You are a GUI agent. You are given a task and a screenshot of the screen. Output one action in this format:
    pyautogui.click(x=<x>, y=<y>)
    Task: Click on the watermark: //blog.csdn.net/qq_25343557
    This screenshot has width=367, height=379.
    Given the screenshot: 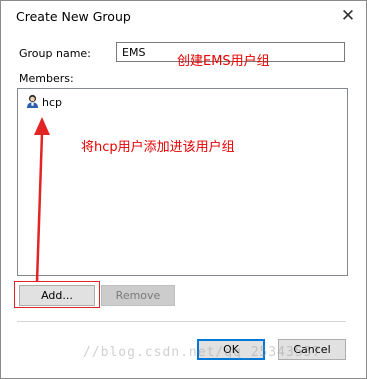 What is the action you would take?
    pyautogui.click(x=202, y=352)
    